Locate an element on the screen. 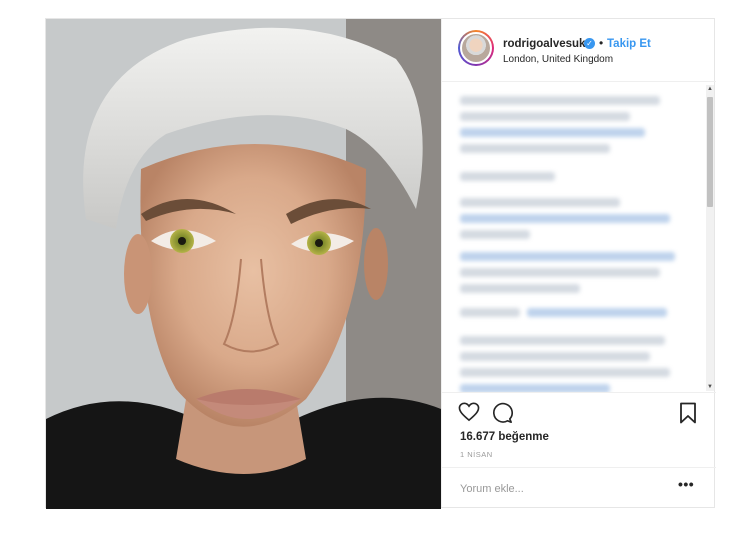  bookmark-icon is located at coordinates (688, 415).